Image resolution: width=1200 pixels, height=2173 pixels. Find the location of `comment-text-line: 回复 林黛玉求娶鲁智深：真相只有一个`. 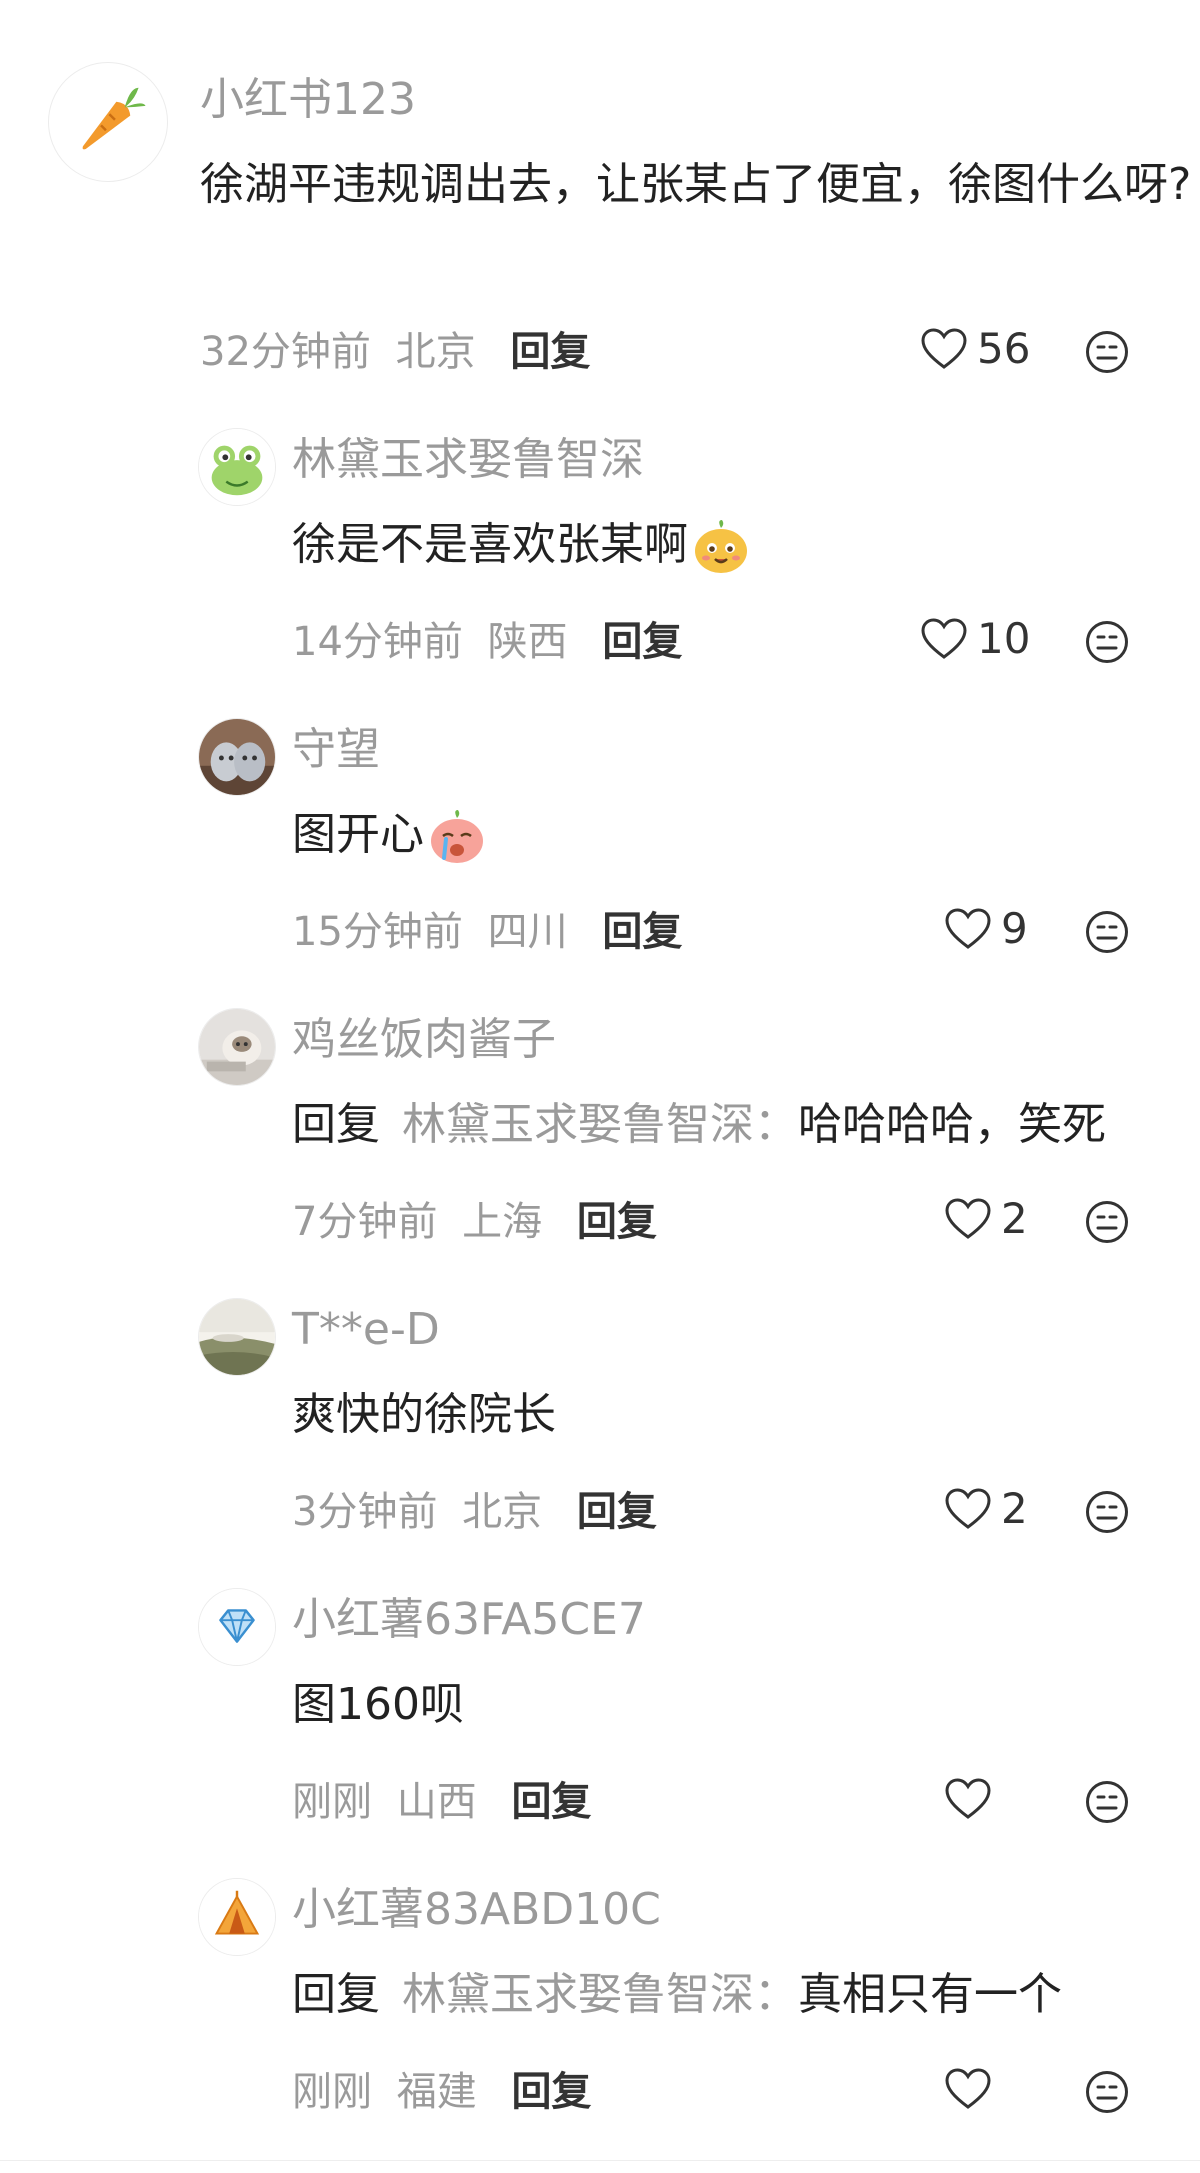

comment-text-line: 回复 林黛玉求娶鲁智深：真相只有一个 is located at coordinates (677, 1995).